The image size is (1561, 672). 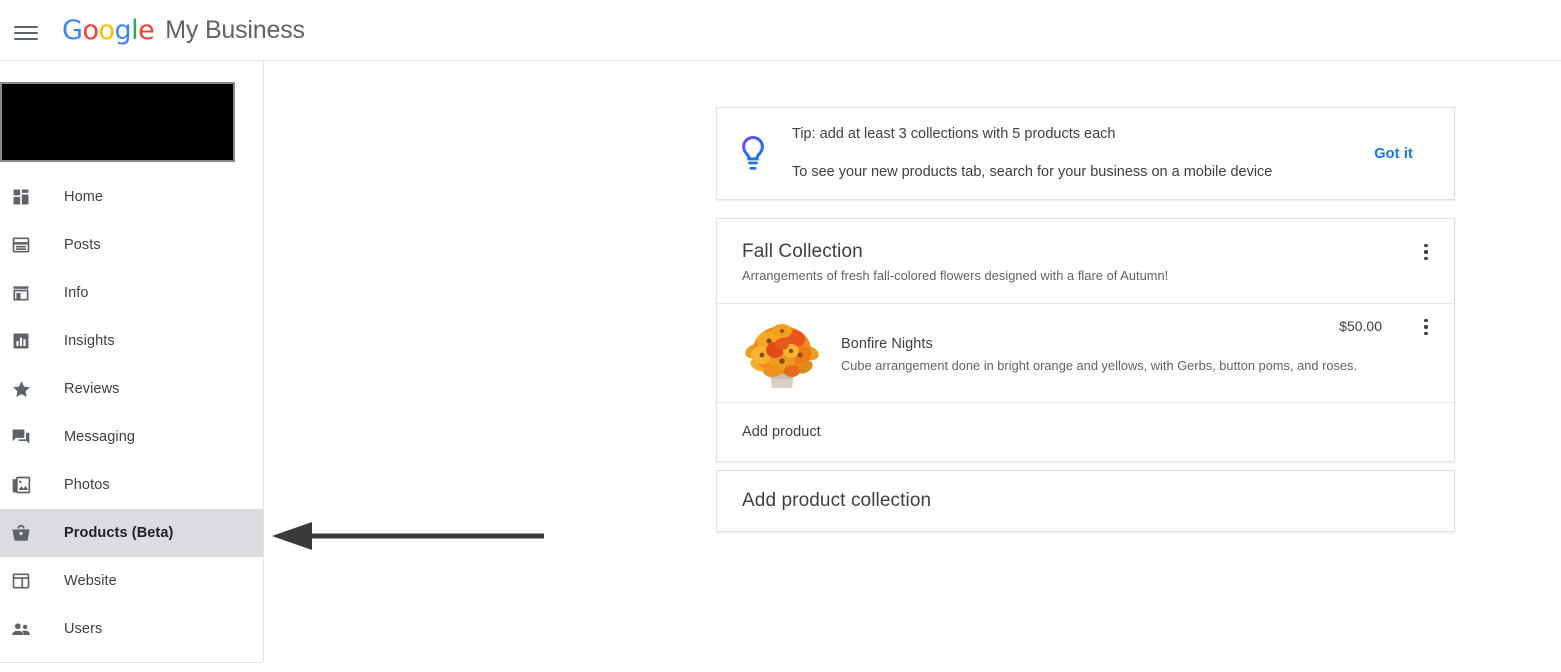 I want to click on posts-icon, so click(x=21, y=245).